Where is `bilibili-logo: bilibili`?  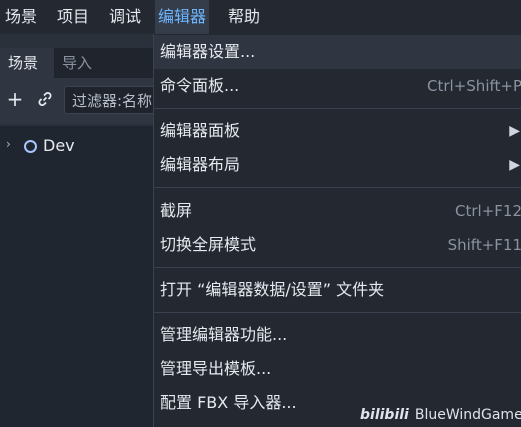
bilibili-logo: bilibili is located at coordinates (384, 415).